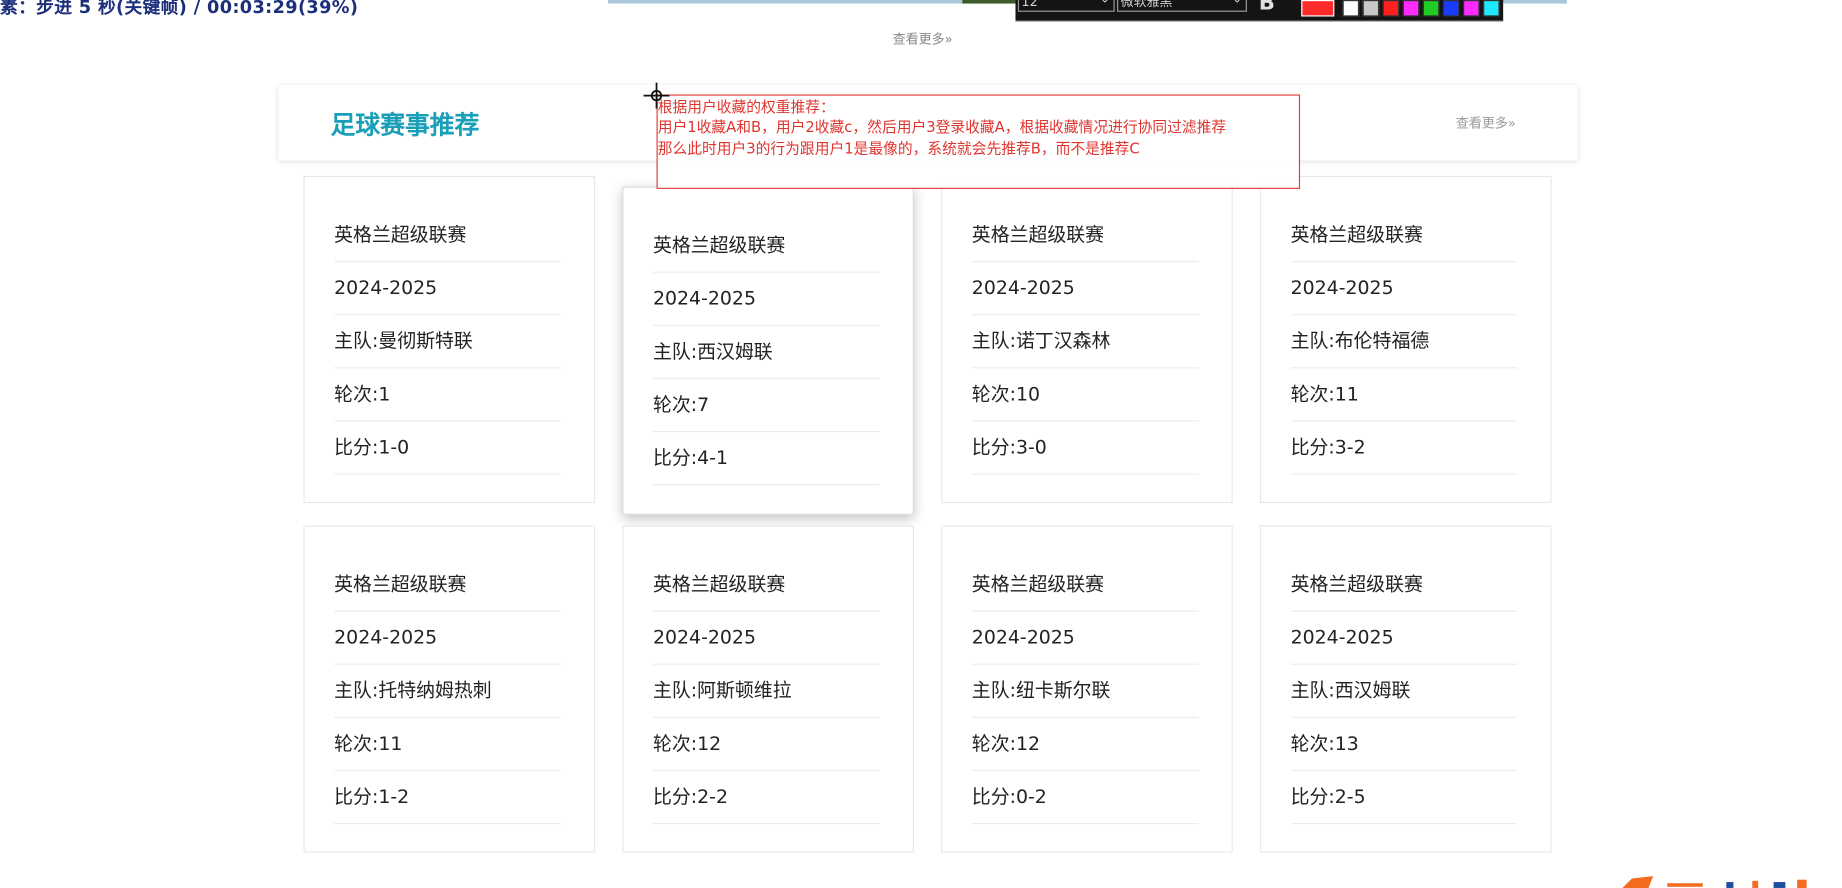 The width and height of the screenshot is (1842, 888). Describe the element at coordinates (1085, 797) in the screenshot. I see `card-score: 比分:0-2` at that location.